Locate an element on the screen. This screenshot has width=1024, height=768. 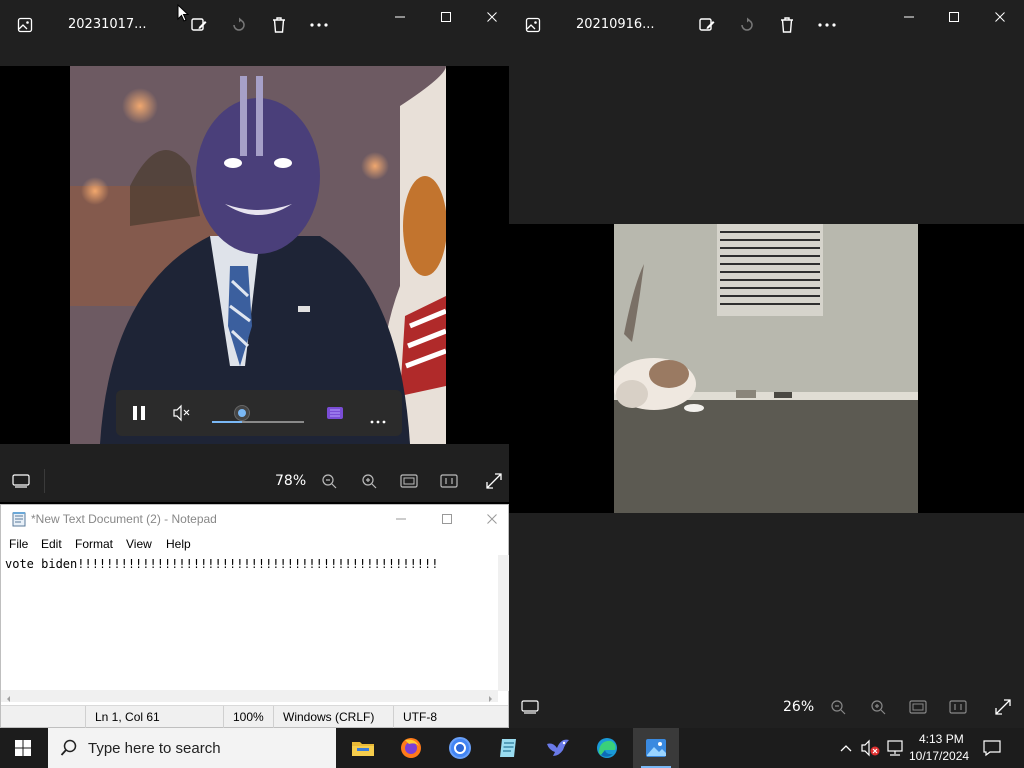
firefox-icon is located at coordinates (411, 748).